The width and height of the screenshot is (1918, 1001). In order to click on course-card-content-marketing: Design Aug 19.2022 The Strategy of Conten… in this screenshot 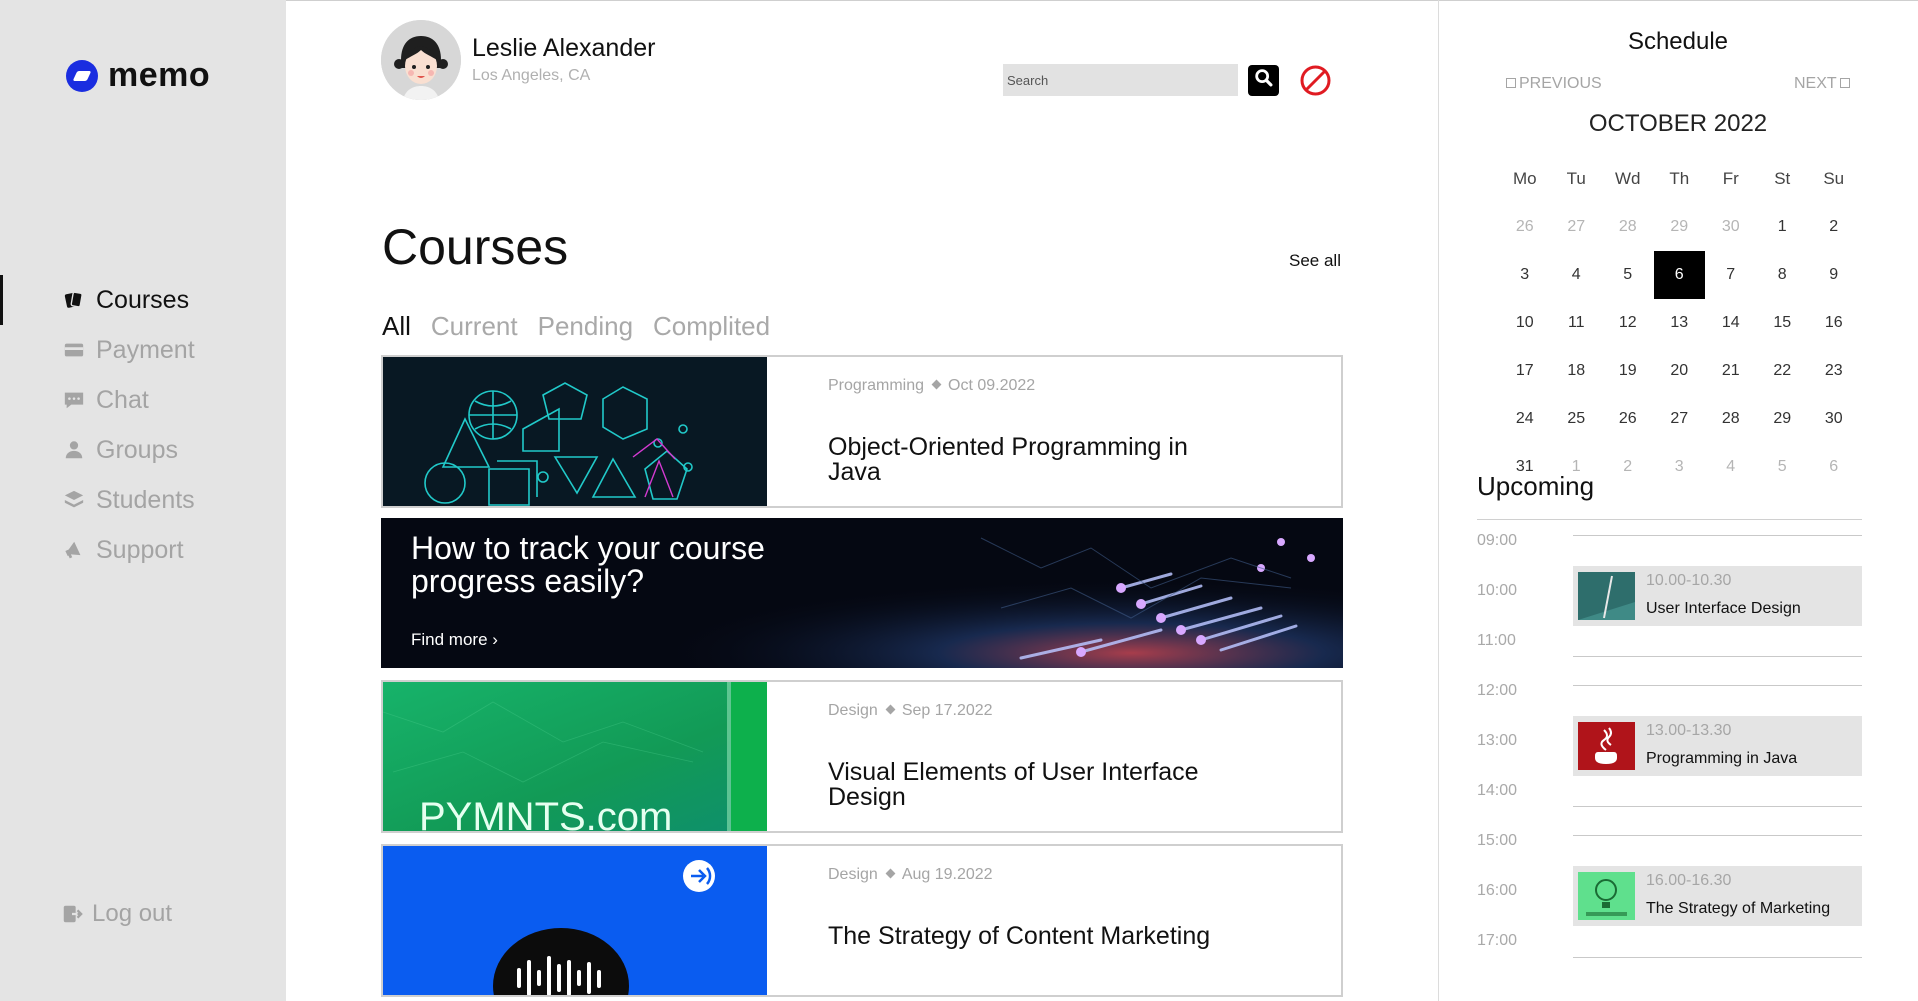, I will do `click(862, 920)`.